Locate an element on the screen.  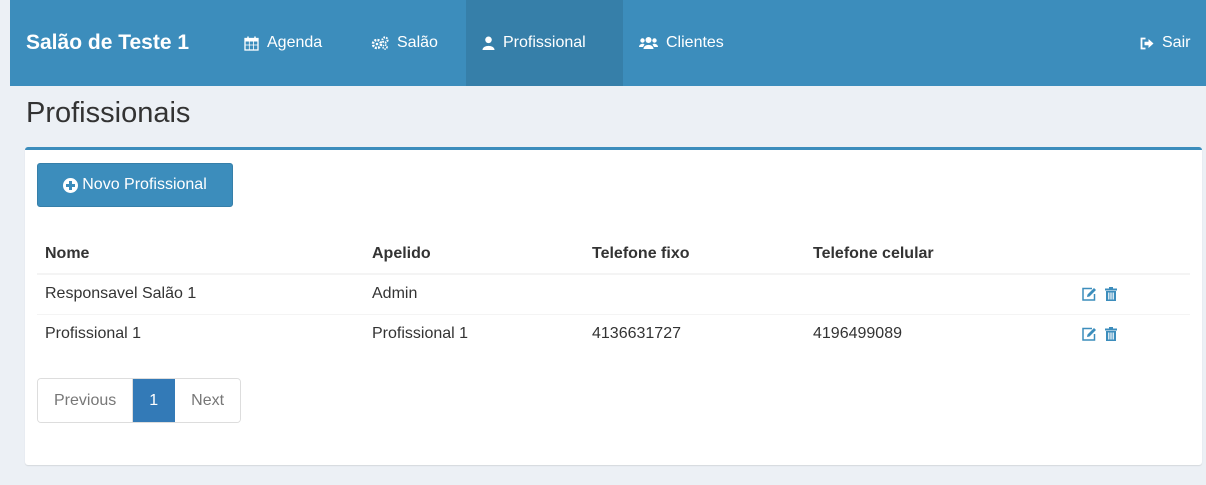
nav-item-profissional: Profissional is located at coordinates (544, 43).